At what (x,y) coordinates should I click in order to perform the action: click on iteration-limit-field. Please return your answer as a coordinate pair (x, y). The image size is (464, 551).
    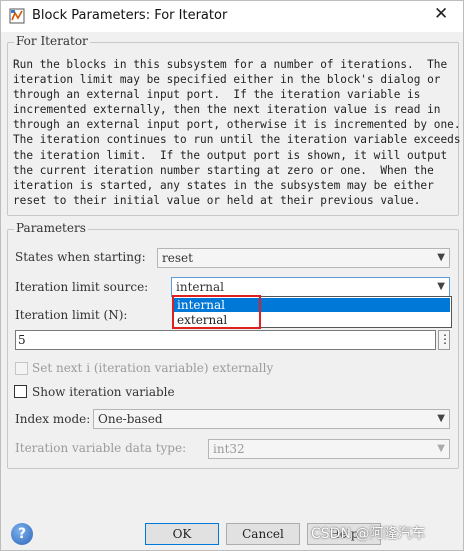
    Looking at the image, I should click on (225, 340).